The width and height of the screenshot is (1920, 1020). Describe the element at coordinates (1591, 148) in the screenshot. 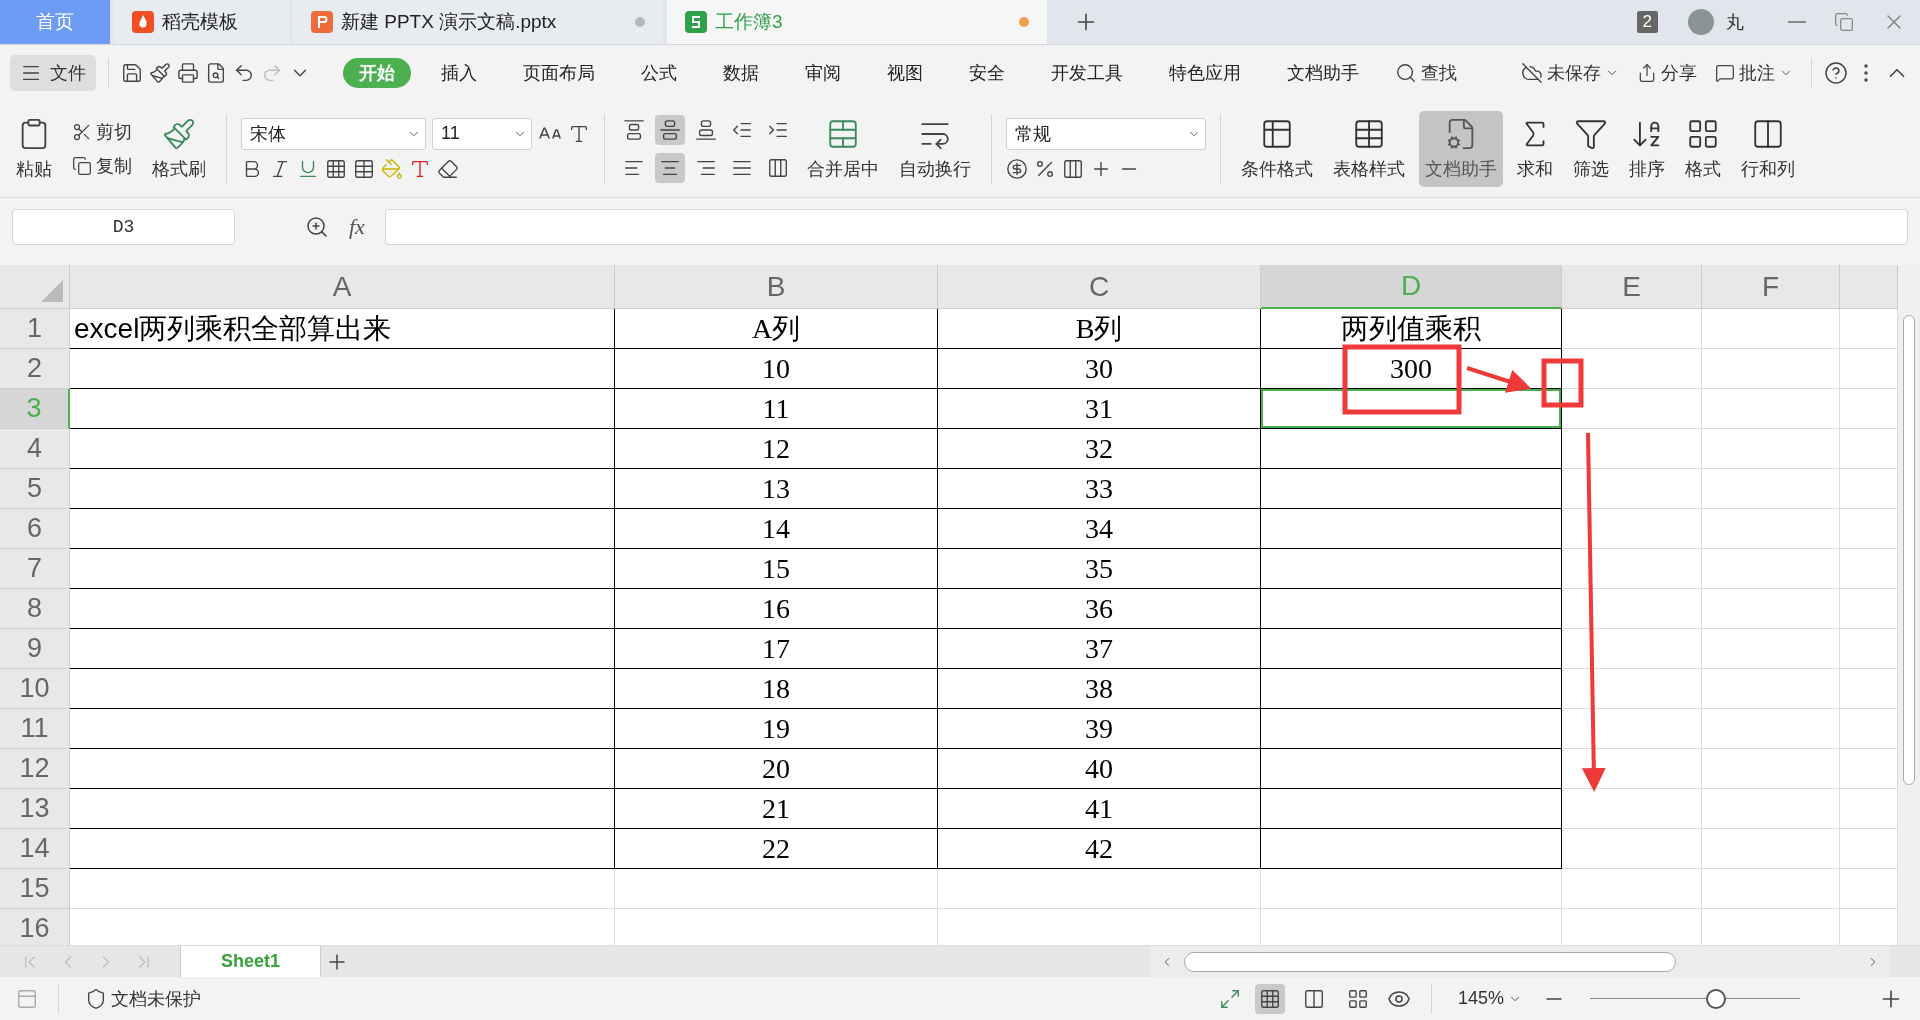

I see `ribbon-tool-button: 筛选` at that location.